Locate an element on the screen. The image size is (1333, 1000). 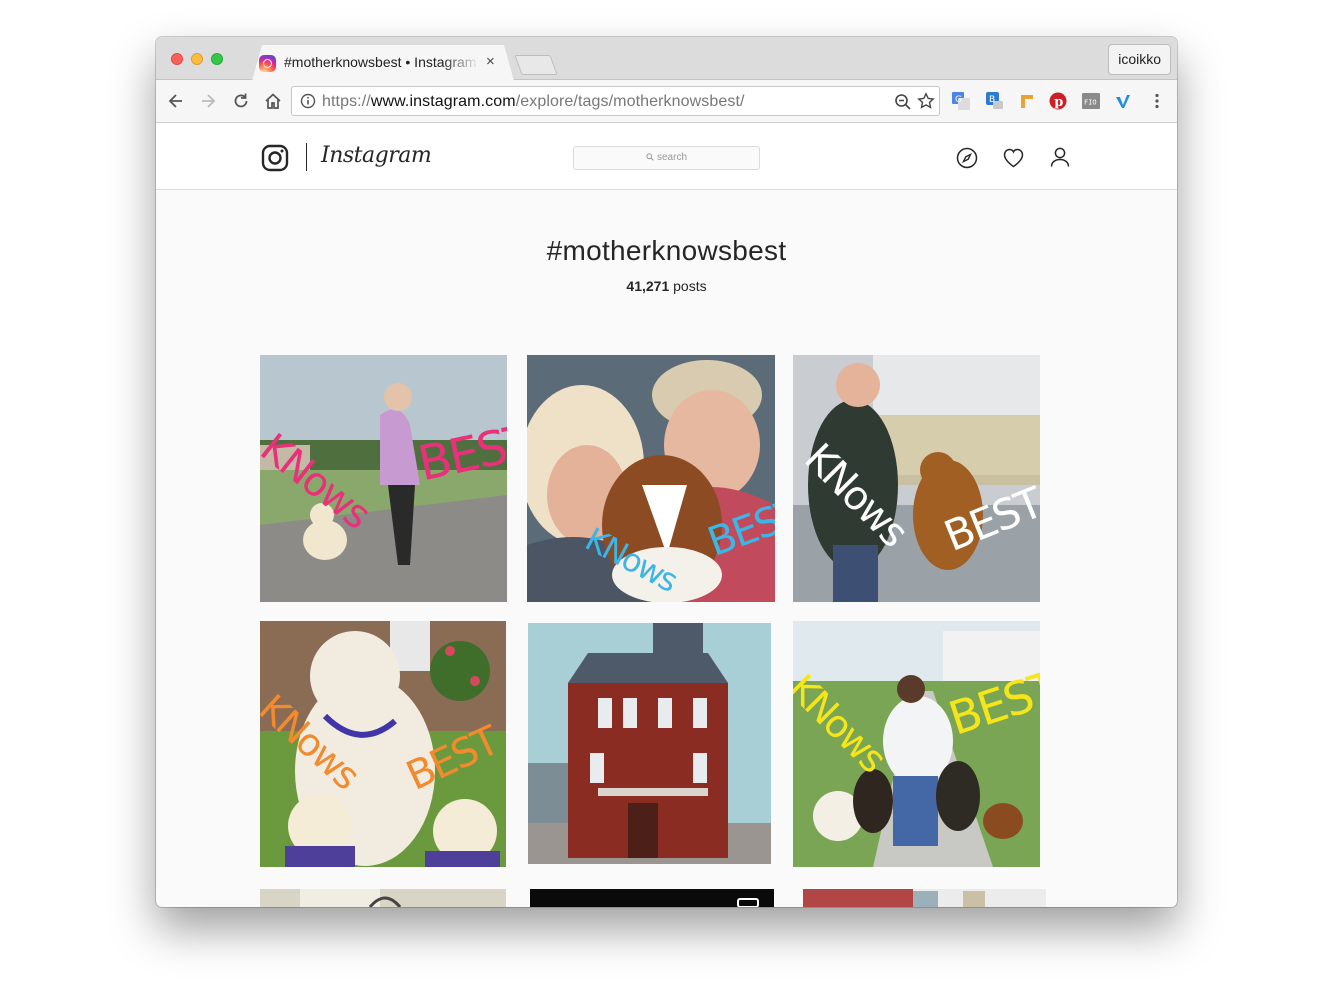
svg-text: B is located at coordinates (992, 100).